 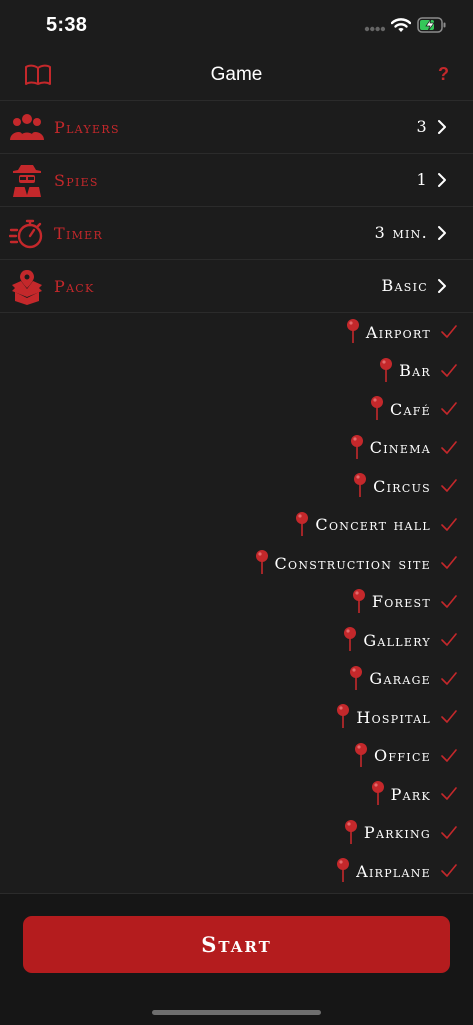 What do you see at coordinates (236, 332) in the screenshot?
I see `location-item: Airport` at bounding box center [236, 332].